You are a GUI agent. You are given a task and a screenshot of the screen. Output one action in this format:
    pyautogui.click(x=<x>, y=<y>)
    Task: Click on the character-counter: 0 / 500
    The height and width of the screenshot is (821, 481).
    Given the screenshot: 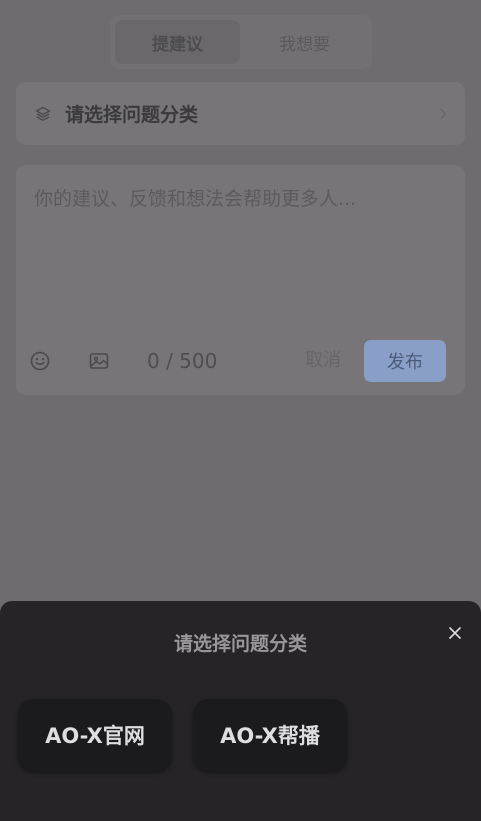 What is the action you would take?
    pyautogui.click(x=182, y=361)
    